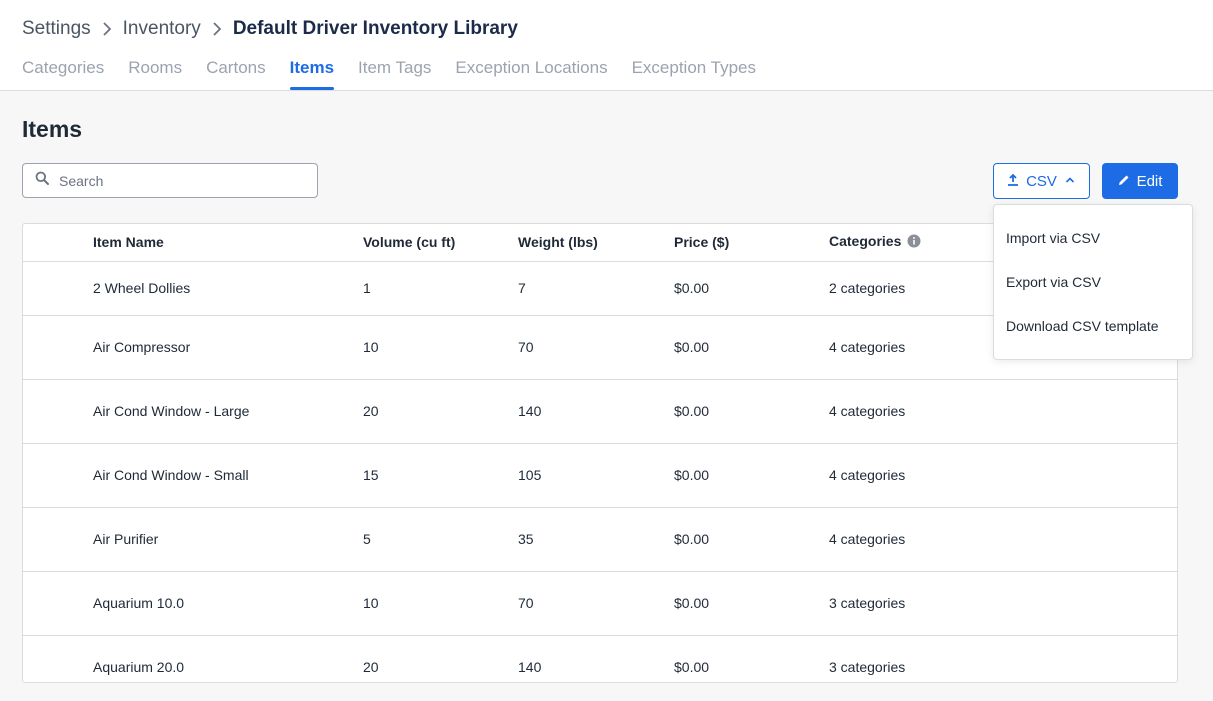  What do you see at coordinates (179, 180) in the screenshot?
I see `search-input` at bounding box center [179, 180].